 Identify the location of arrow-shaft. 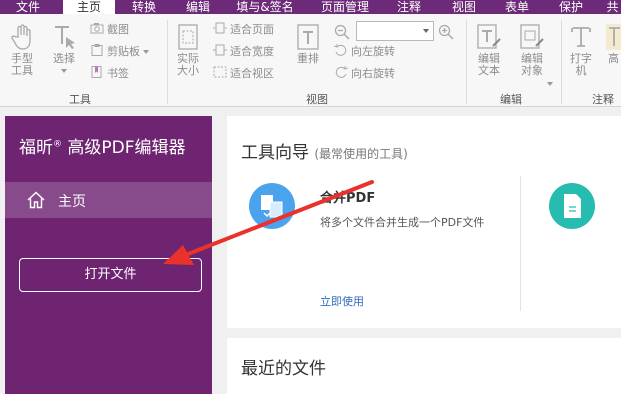
(280, 218).